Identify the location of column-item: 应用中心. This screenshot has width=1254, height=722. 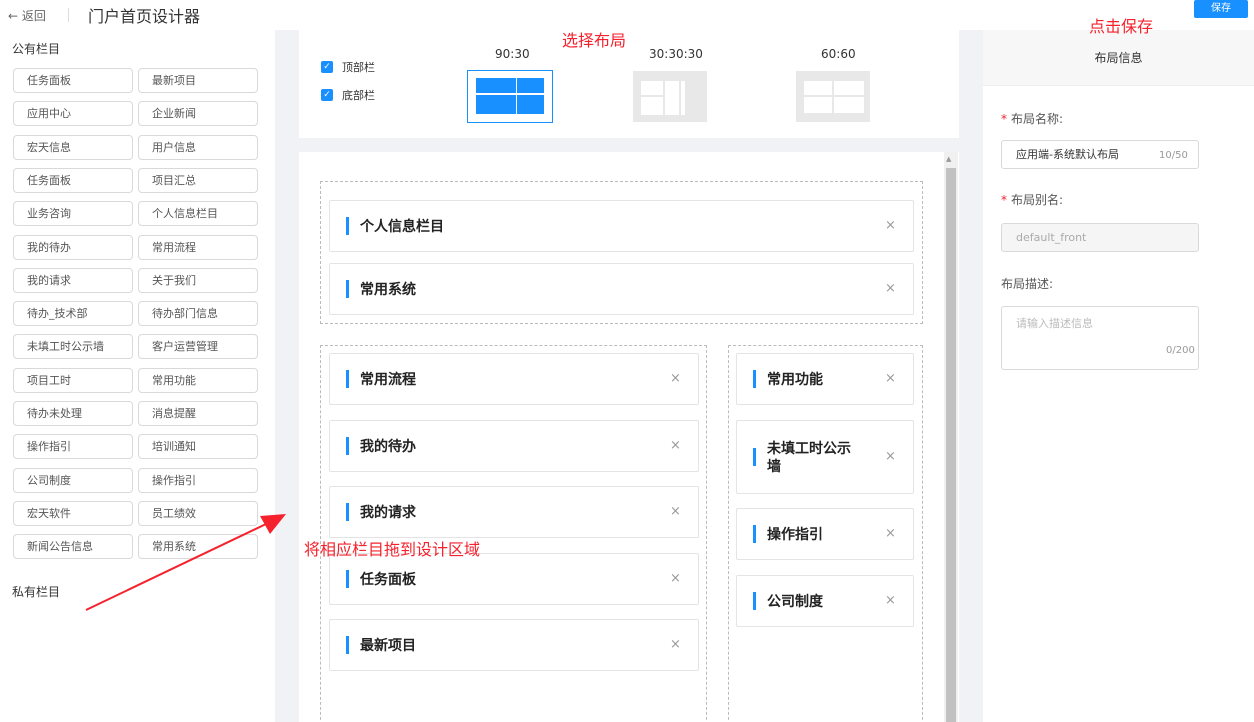
(73, 114).